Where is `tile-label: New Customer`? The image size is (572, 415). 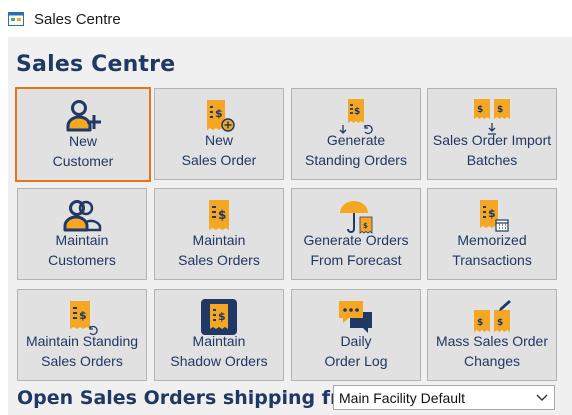
tile-label: New Customer is located at coordinates (83, 151).